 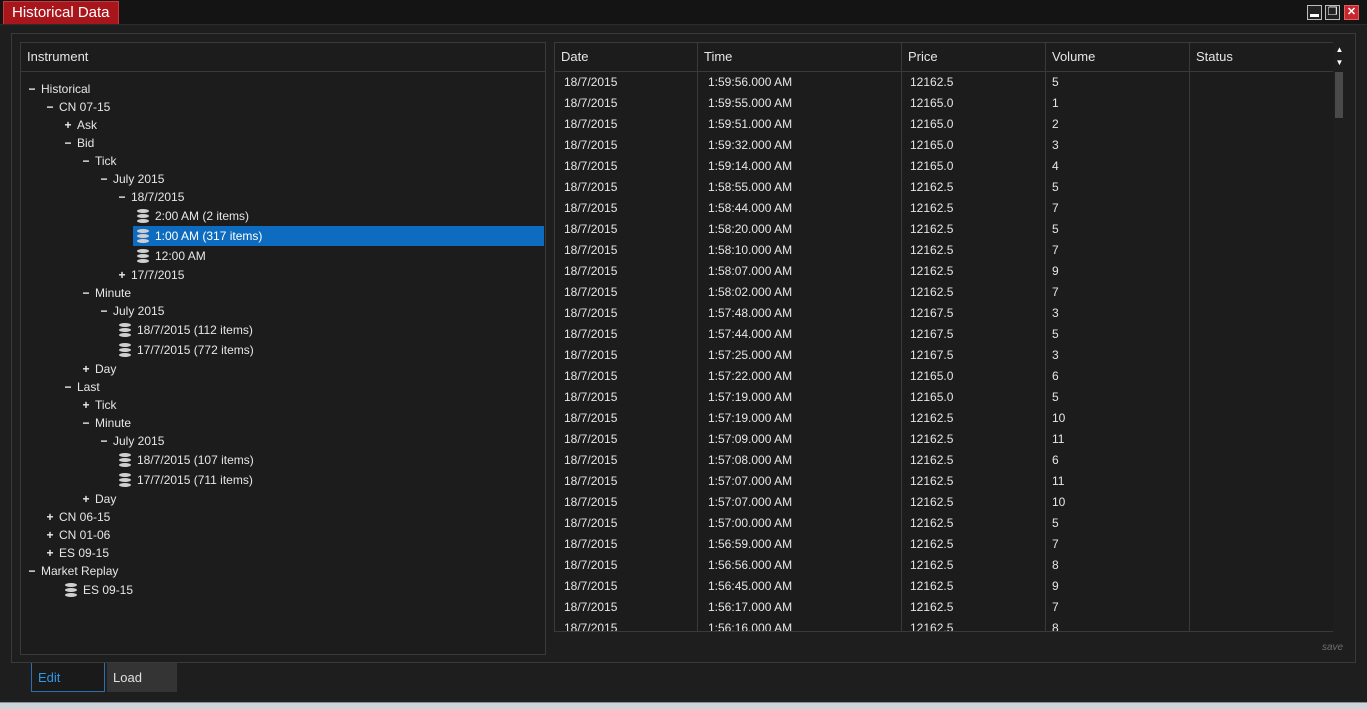 I want to click on tree-node: + CN 06-15, so click(x=295, y=517).